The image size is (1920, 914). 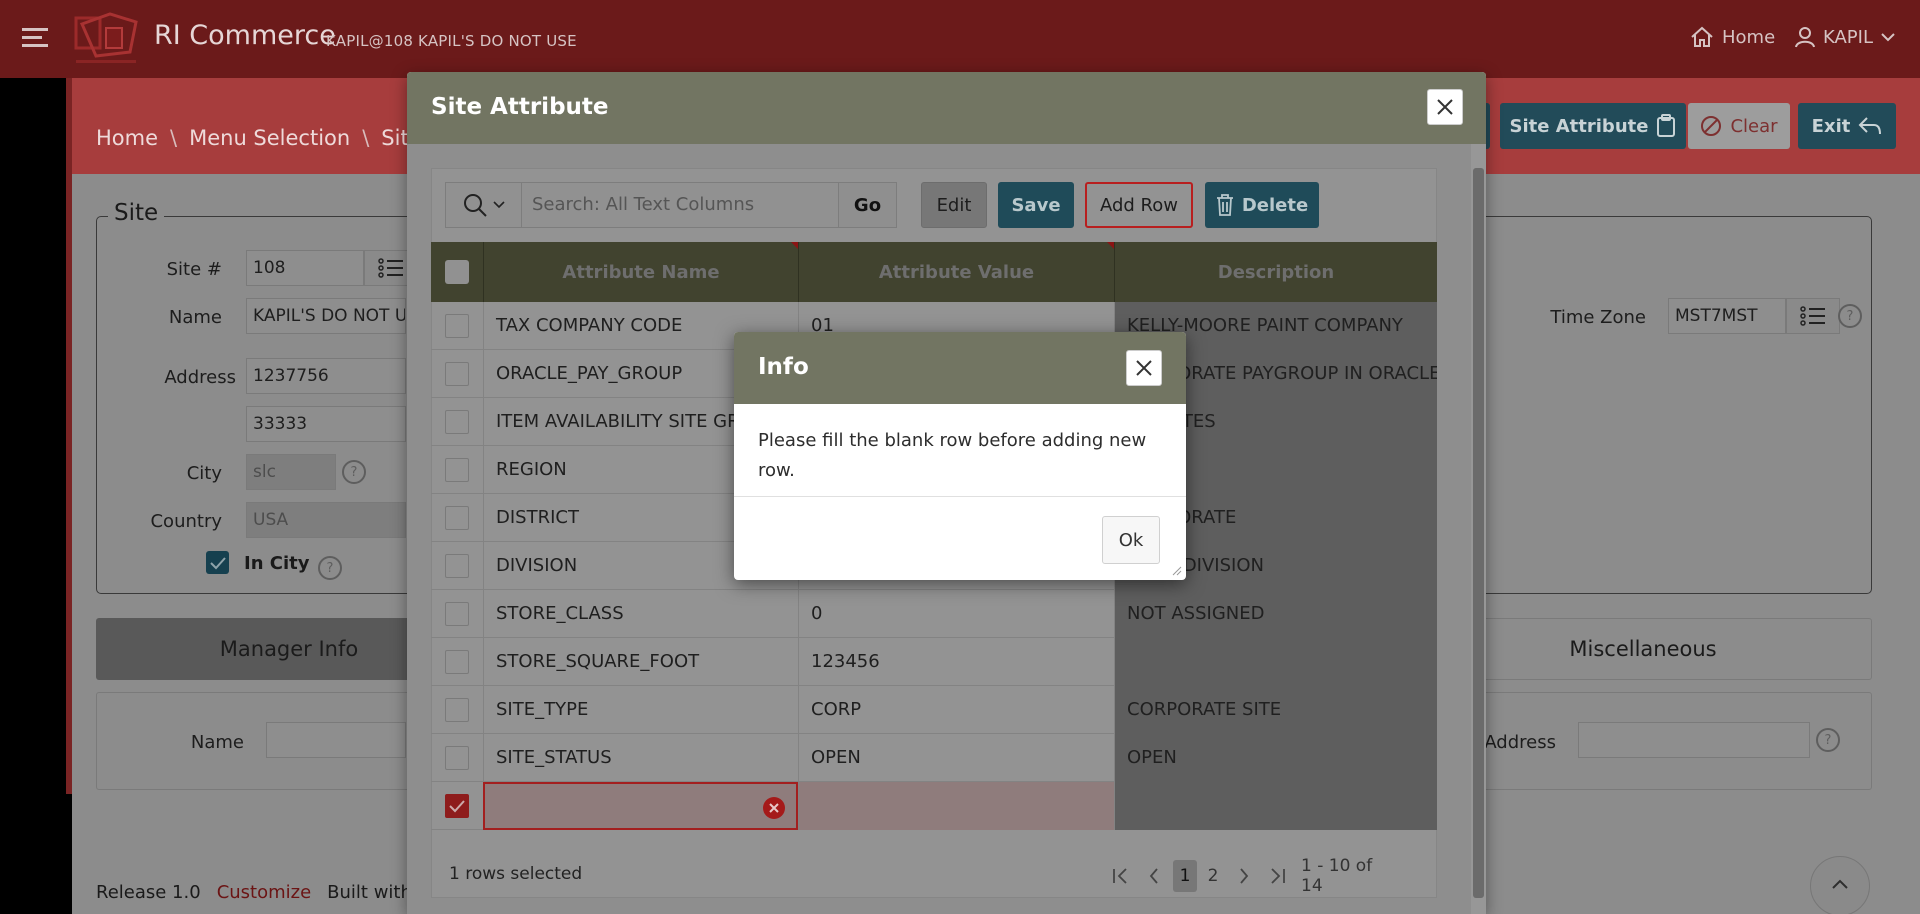 I want to click on ri-commerce-logo, so click(x=108, y=39).